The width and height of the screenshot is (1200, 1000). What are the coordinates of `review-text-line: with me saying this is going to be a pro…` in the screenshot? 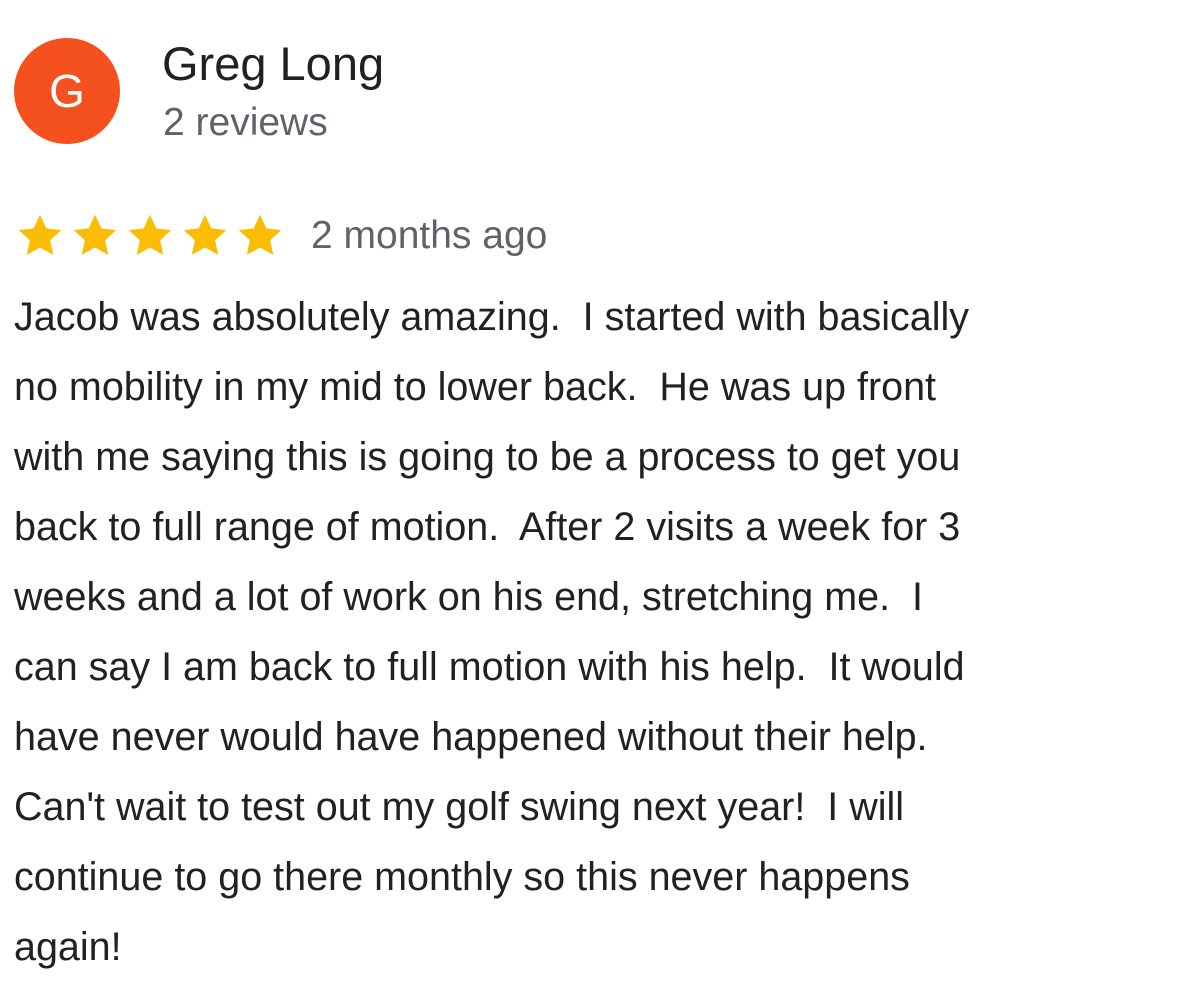 It's located at (487, 457).